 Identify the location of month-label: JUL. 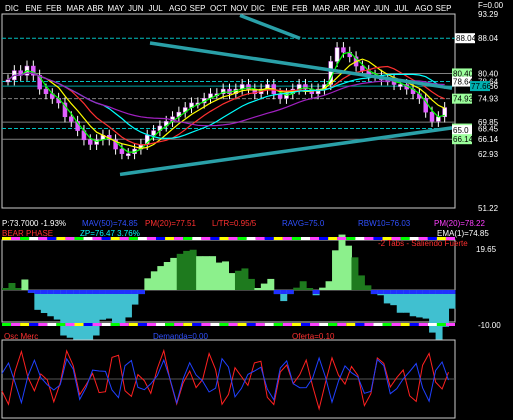
(402, 8).